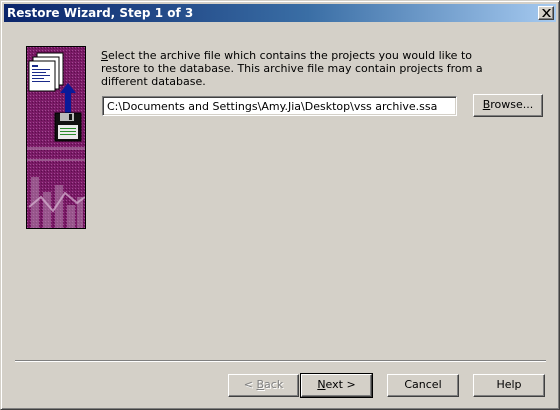  I want to click on help-button: Help, so click(509, 385).